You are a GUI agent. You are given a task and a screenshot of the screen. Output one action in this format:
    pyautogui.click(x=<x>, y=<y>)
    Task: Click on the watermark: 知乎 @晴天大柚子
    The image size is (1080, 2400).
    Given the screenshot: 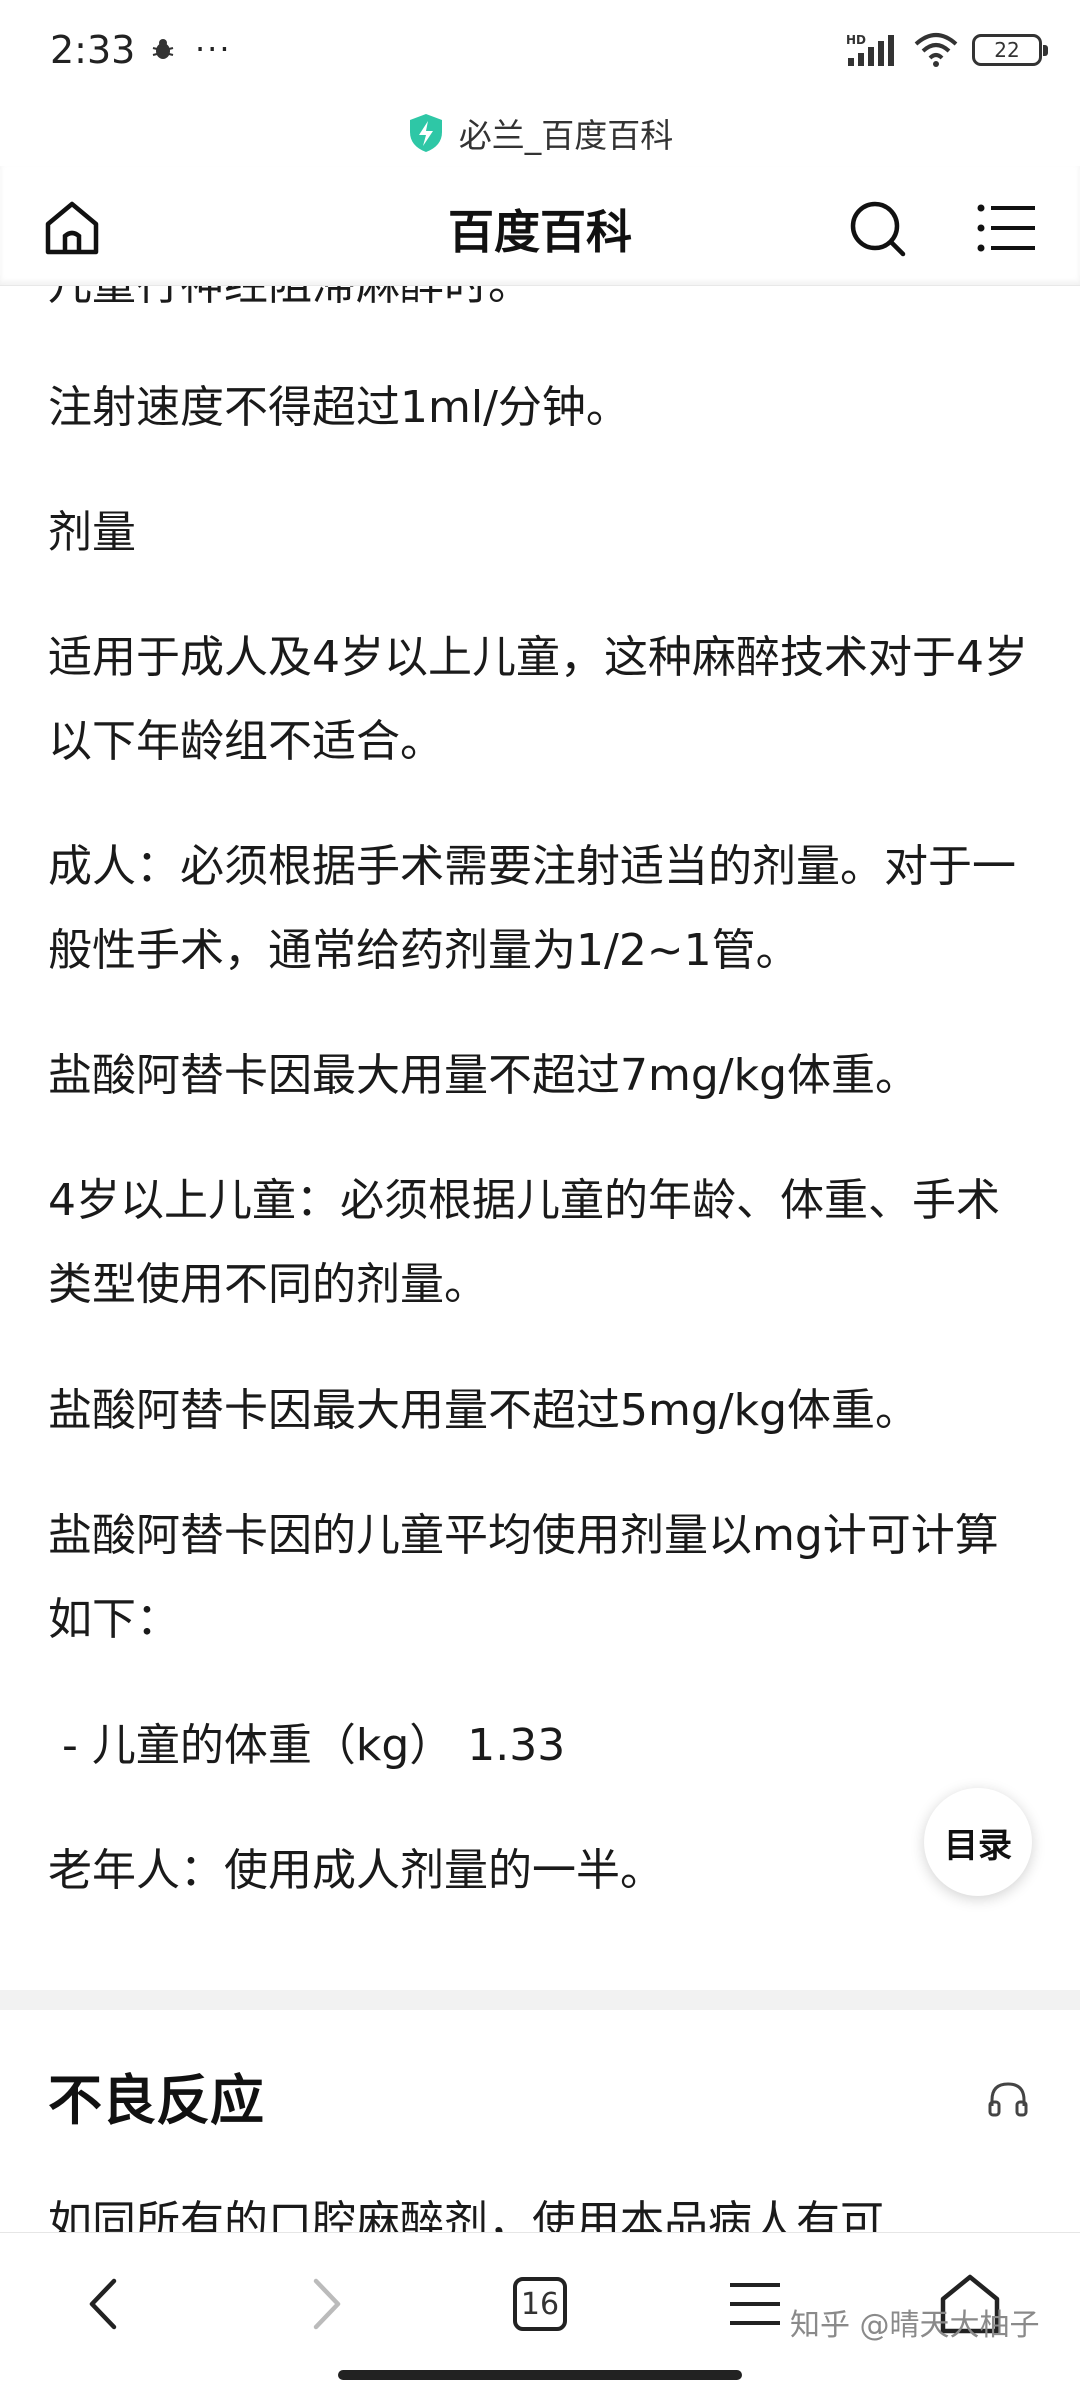 What is the action you would take?
    pyautogui.click(x=915, y=2325)
    